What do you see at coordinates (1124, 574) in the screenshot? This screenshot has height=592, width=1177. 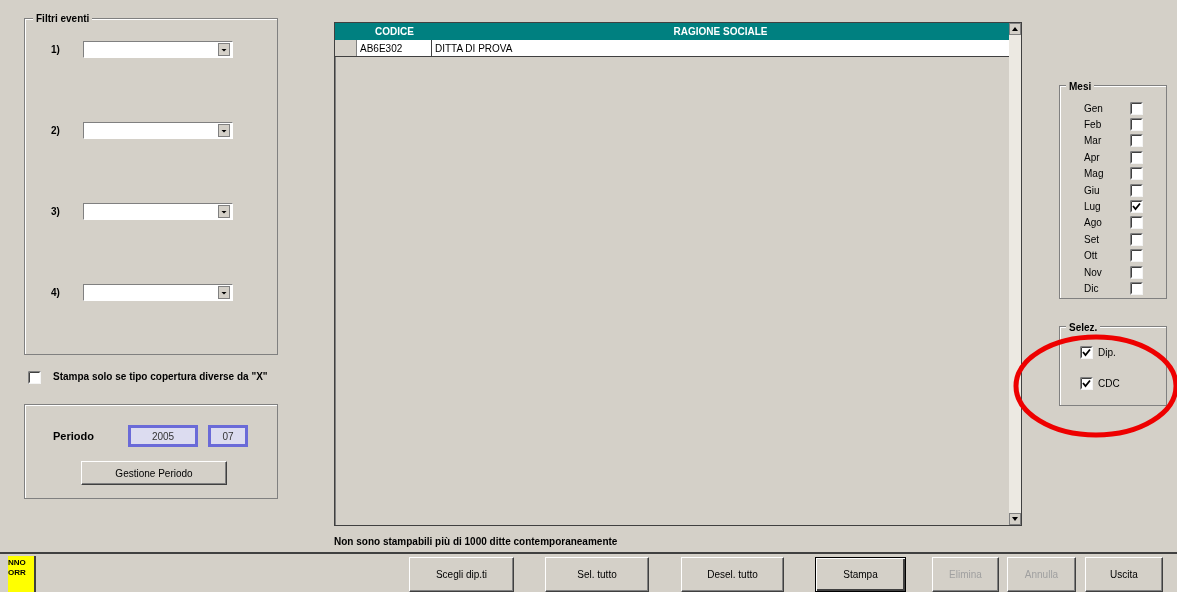 I see `toolbar-button: Uscita` at bounding box center [1124, 574].